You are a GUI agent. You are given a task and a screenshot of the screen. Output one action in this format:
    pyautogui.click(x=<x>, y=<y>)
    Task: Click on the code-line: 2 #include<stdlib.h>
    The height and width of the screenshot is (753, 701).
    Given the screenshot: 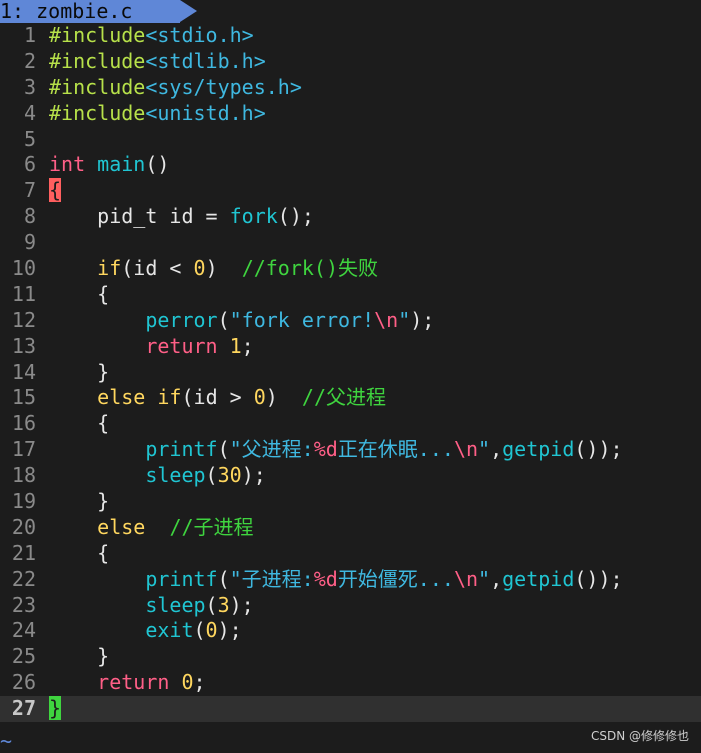 What is the action you would take?
    pyautogui.click(x=350, y=62)
    